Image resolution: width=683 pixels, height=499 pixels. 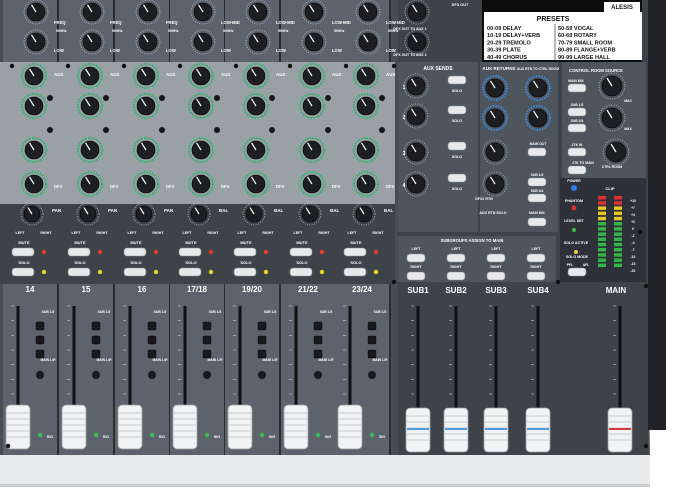 I want to click on solo-mode-button, so click(x=577, y=272).